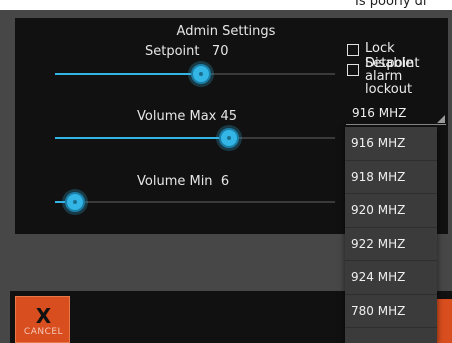  What do you see at coordinates (225, 181) in the screenshot?
I see `volume-min-value: 6` at bounding box center [225, 181].